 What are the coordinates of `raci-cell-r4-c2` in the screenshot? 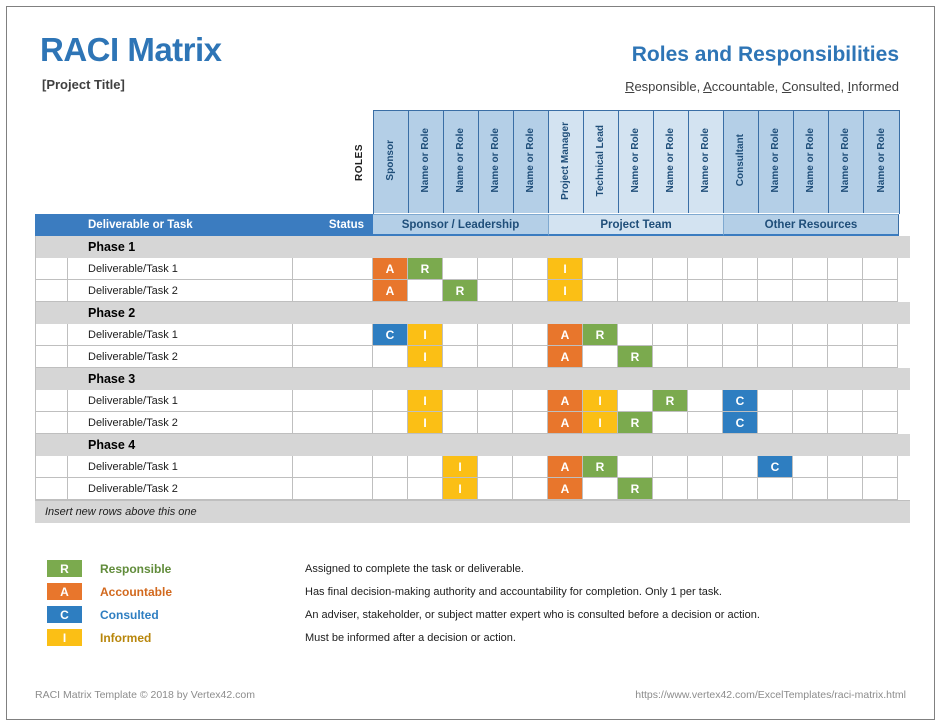 It's located at (425, 313).